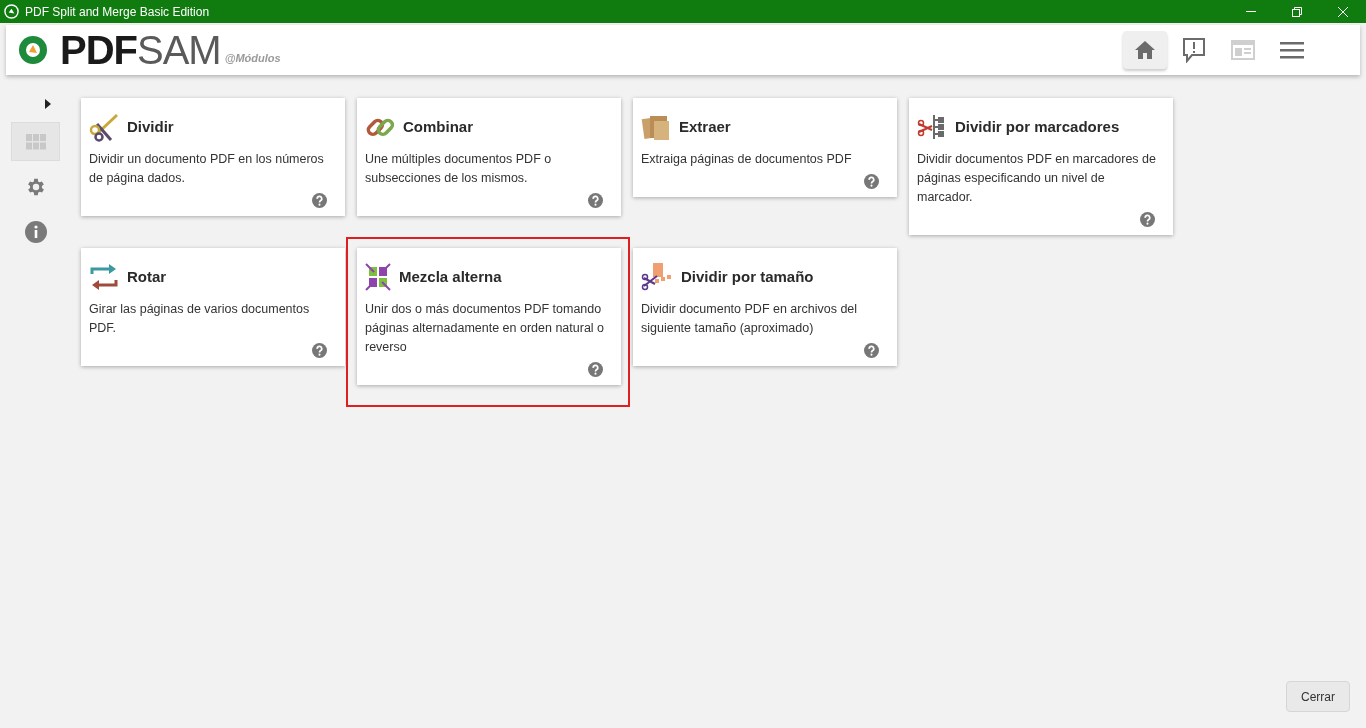 The height and width of the screenshot is (728, 1366). I want to click on module-description: Une múltiples documentos PDF o subsecciones de los mismos., so click(459, 169).